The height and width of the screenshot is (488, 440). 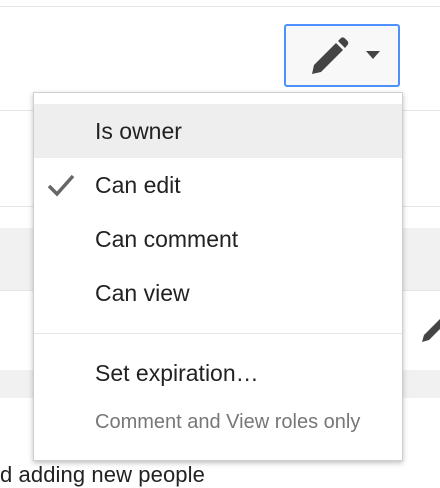 I want to click on caret-down-icon, so click(x=373, y=55).